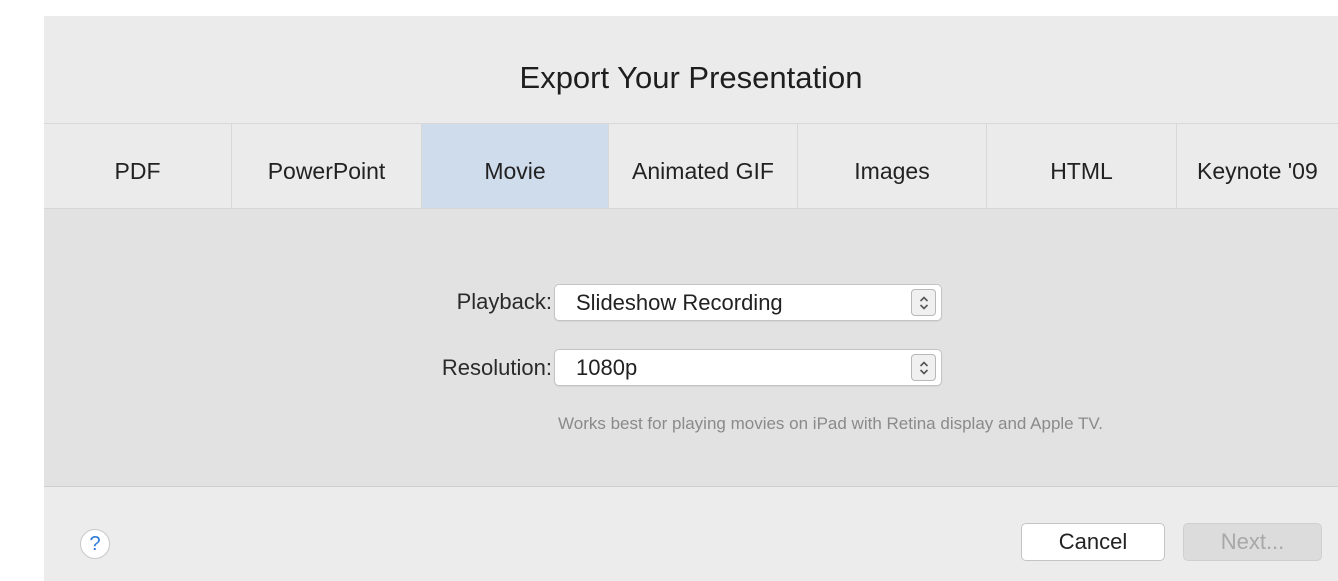 The width and height of the screenshot is (1338, 581). What do you see at coordinates (607, 367) in the screenshot?
I see `resolution-value: 1080p` at bounding box center [607, 367].